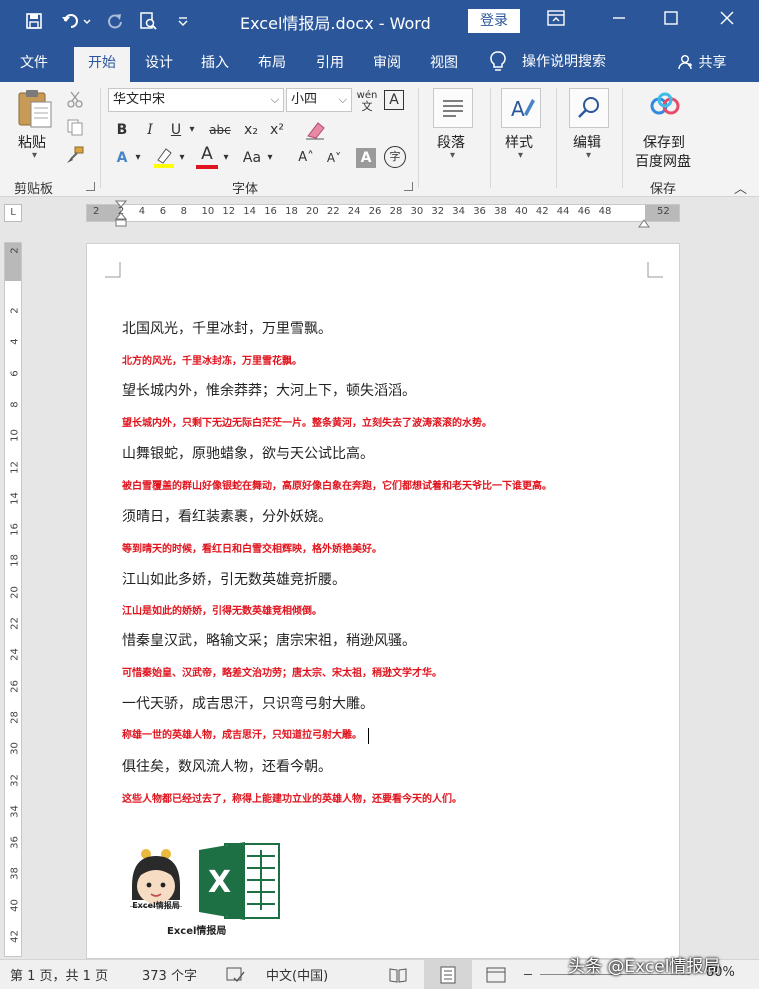  Describe the element at coordinates (196, 100) in the screenshot. I see `font-name-select: 华文中宋 ⌵` at that location.